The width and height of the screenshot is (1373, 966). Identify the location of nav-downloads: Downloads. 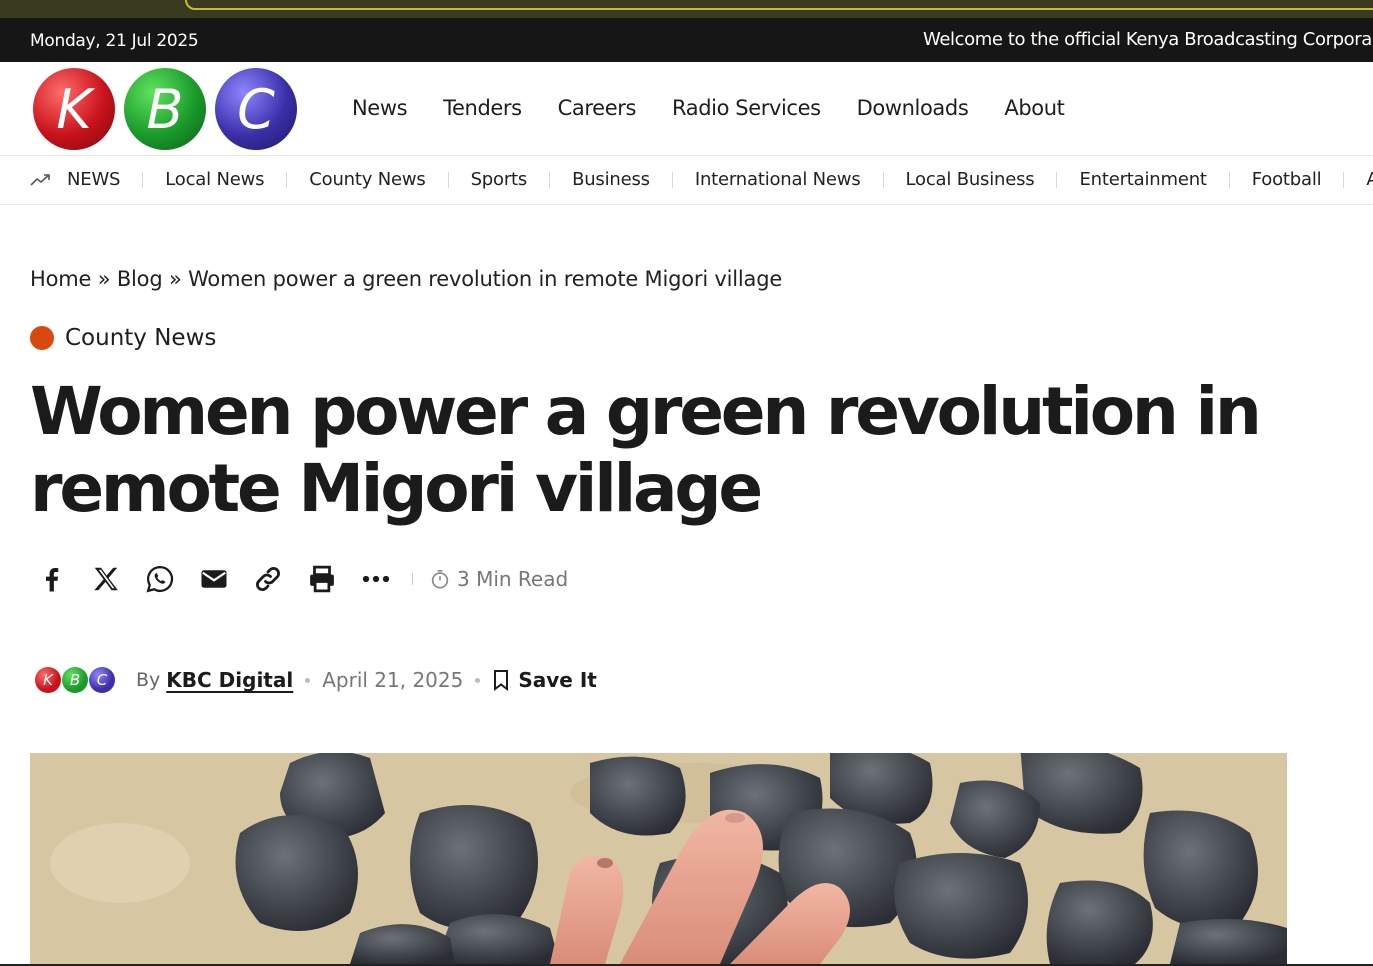
(913, 108).